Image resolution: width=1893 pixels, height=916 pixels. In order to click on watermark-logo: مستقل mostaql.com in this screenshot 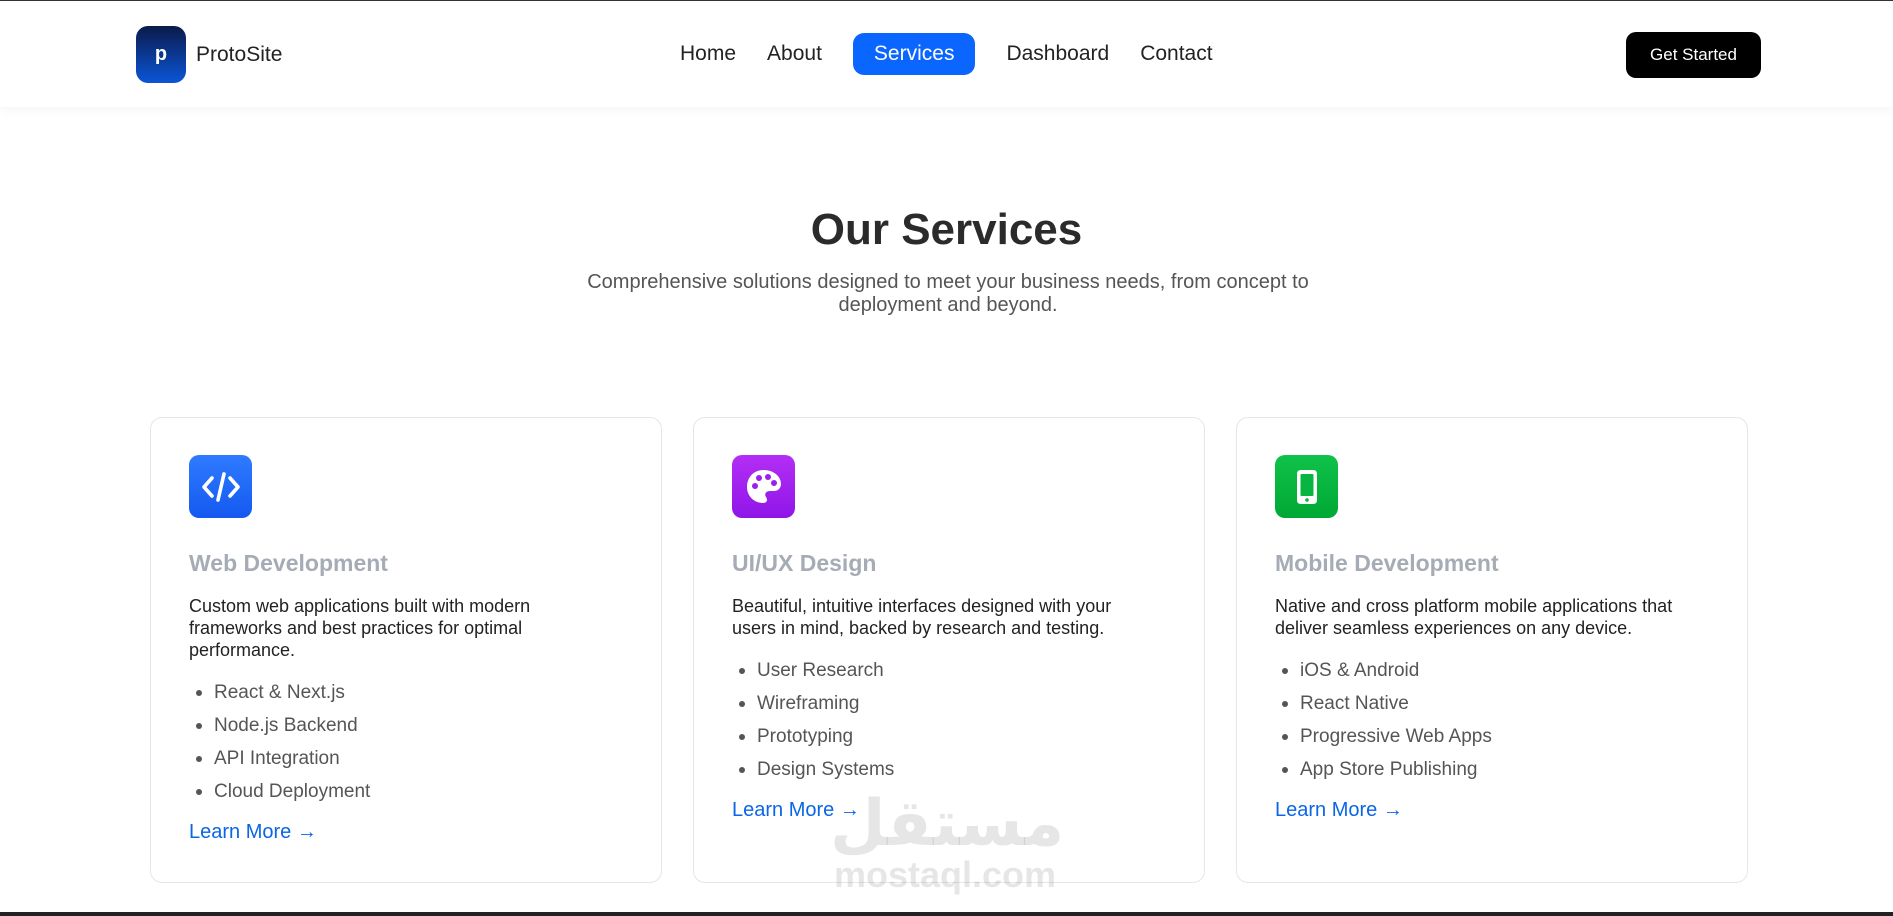, I will do `click(947, 841)`.